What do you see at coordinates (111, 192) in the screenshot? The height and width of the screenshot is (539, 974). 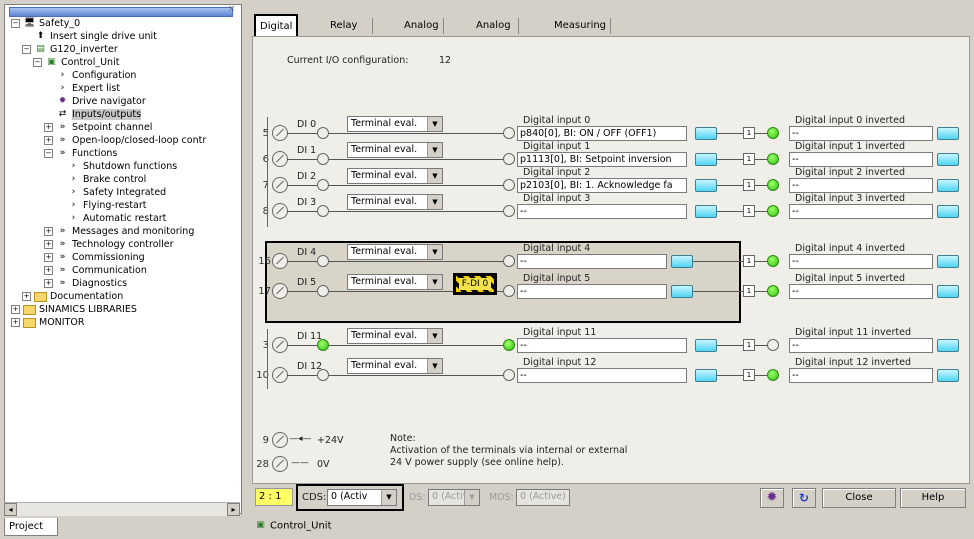 I see `tree-item: › Safety Integrated` at bounding box center [111, 192].